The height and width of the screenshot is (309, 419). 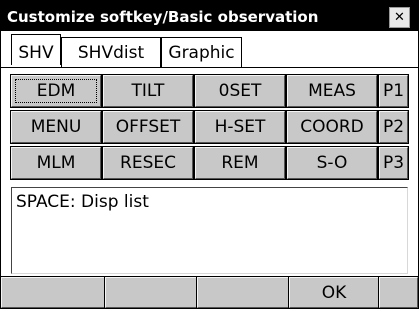 What do you see at coordinates (56, 127) in the screenshot?
I see `key-menu: MENU` at bounding box center [56, 127].